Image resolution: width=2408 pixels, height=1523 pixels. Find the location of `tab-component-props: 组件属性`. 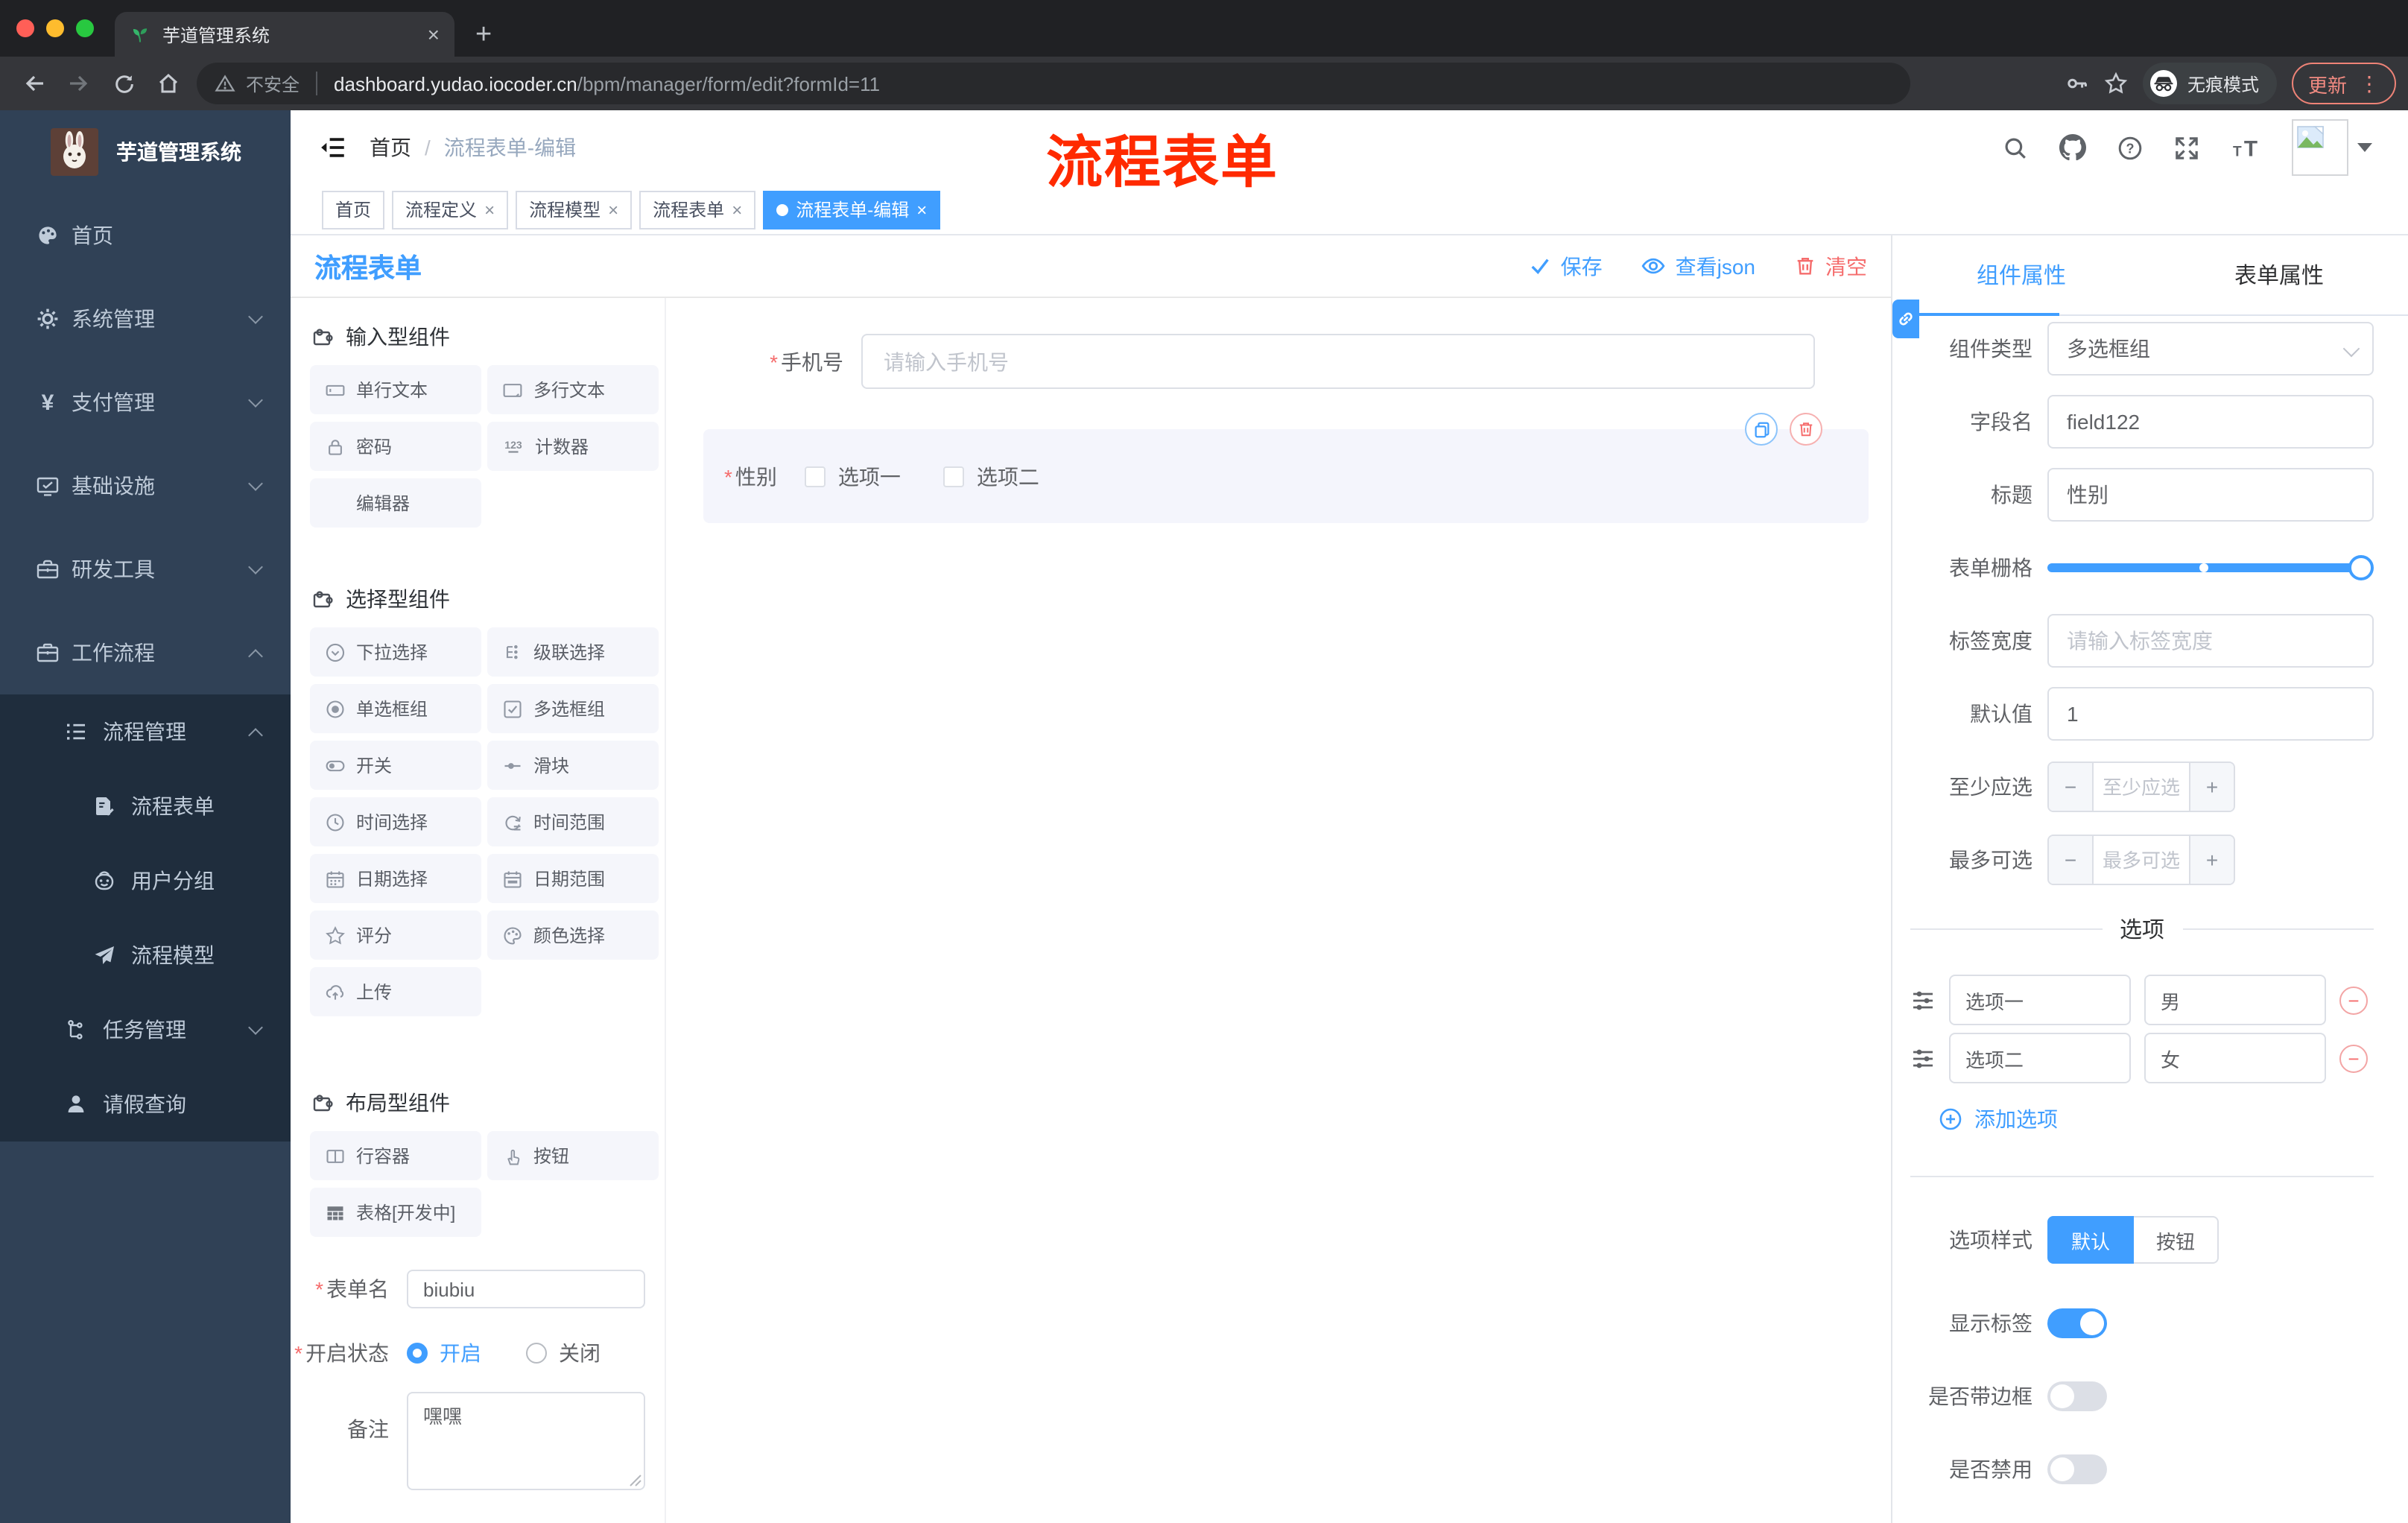

tab-component-props: 组件属性 is located at coordinates (2021, 275).